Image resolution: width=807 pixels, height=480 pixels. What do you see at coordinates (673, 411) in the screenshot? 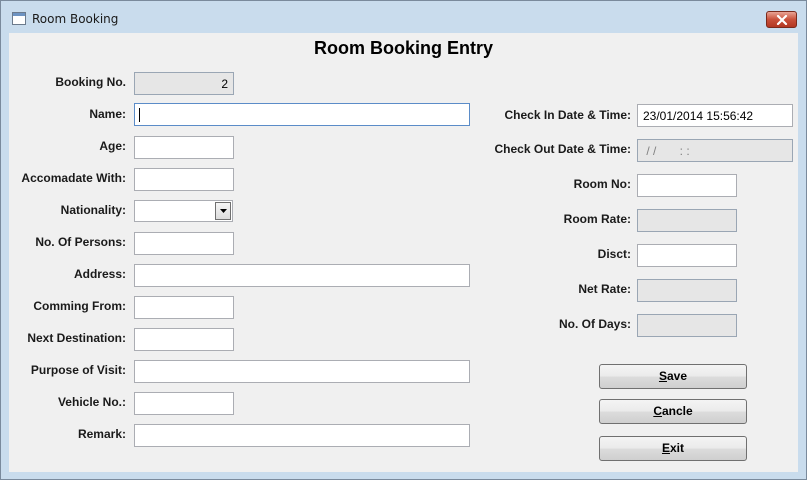
I see `cancel-button: Cancle` at bounding box center [673, 411].